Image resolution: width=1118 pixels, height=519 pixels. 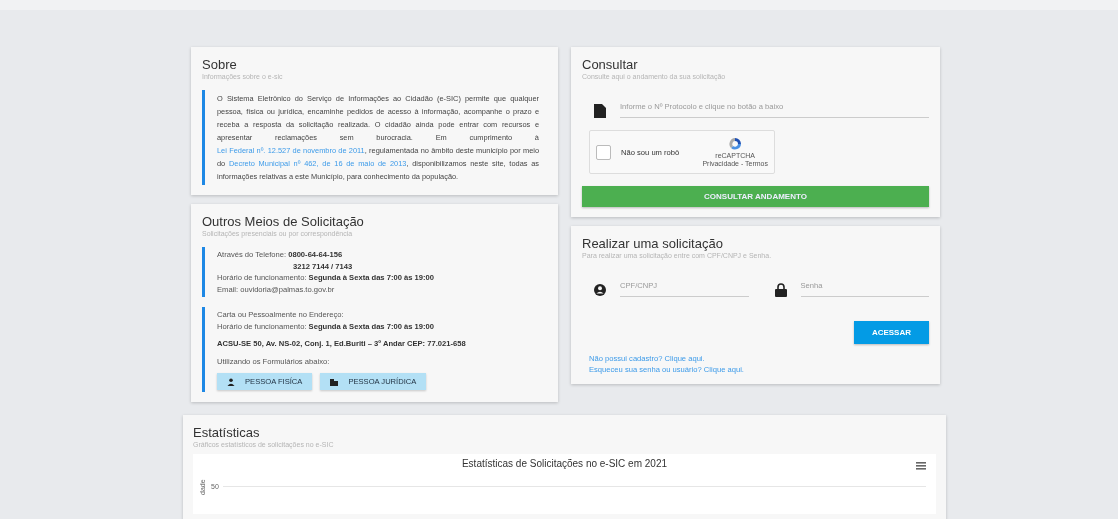 I want to click on user-icon, so click(x=600, y=290).